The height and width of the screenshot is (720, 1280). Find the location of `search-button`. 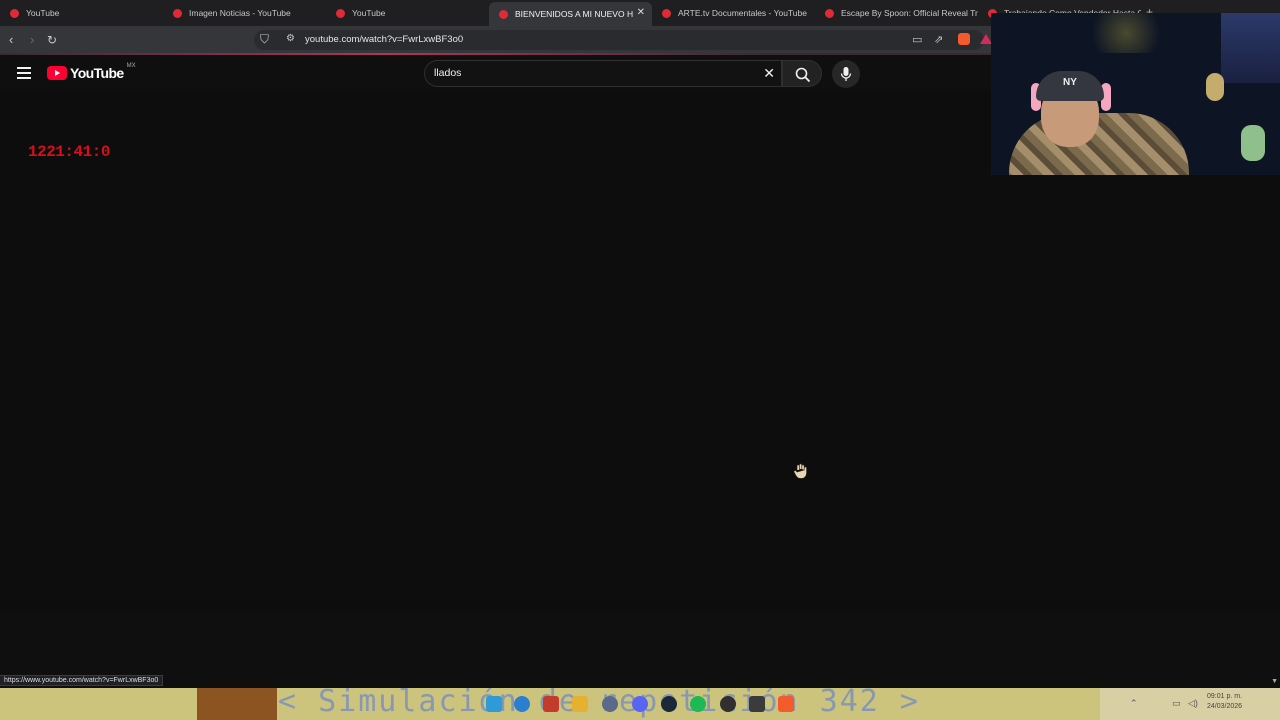

search-button is located at coordinates (802, 73).